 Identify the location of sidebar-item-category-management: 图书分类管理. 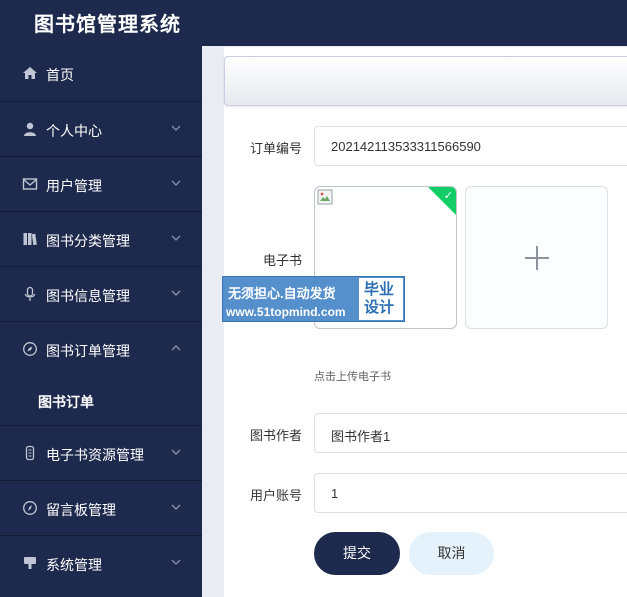
(101, 238).